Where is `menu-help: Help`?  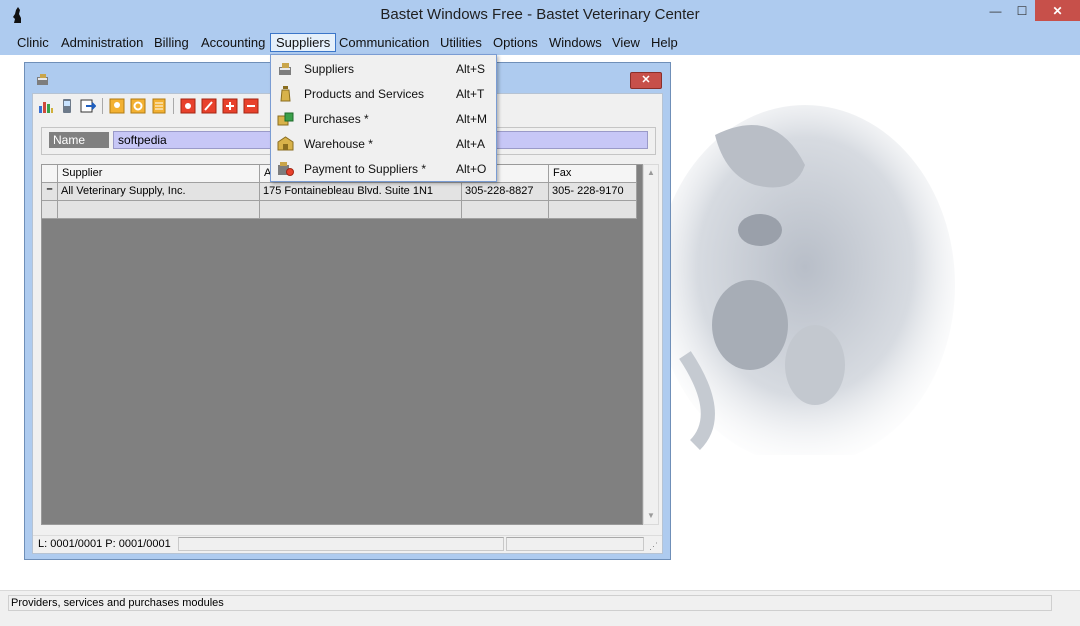 menu-help: Help is located at coordinates (664, 43).